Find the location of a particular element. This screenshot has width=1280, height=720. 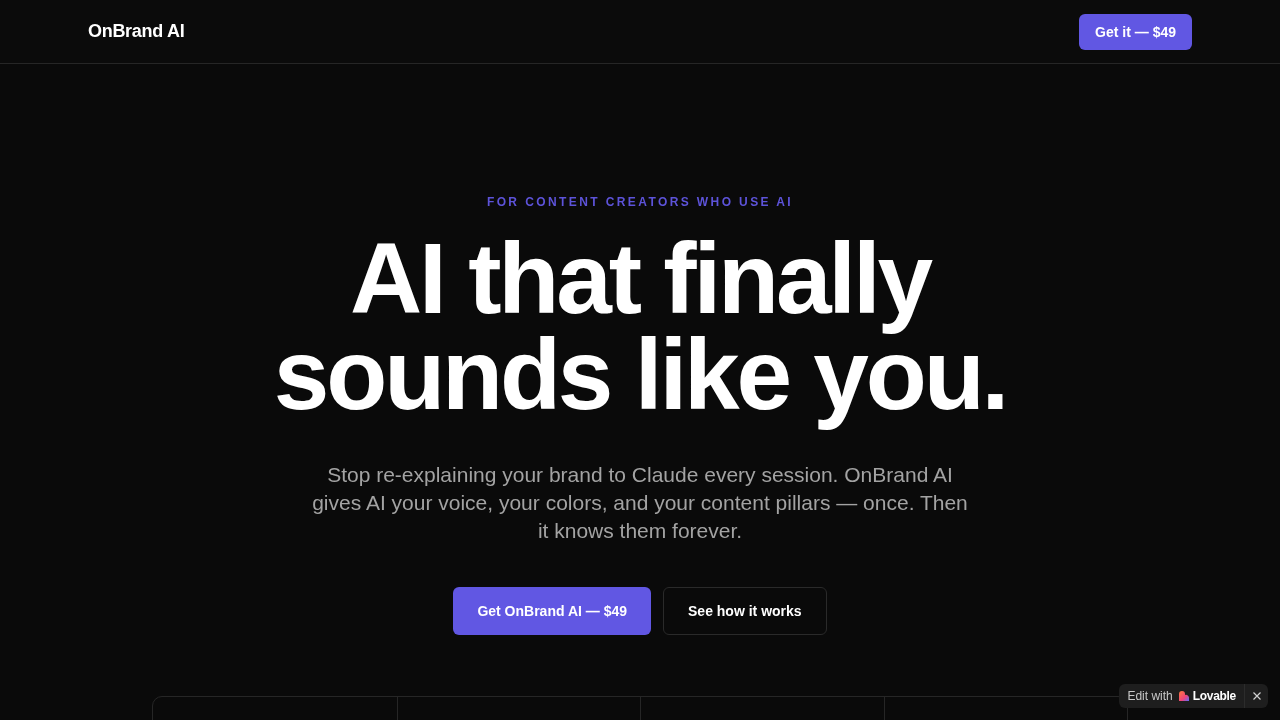

close-icon is located at coordinates (1256, 696).